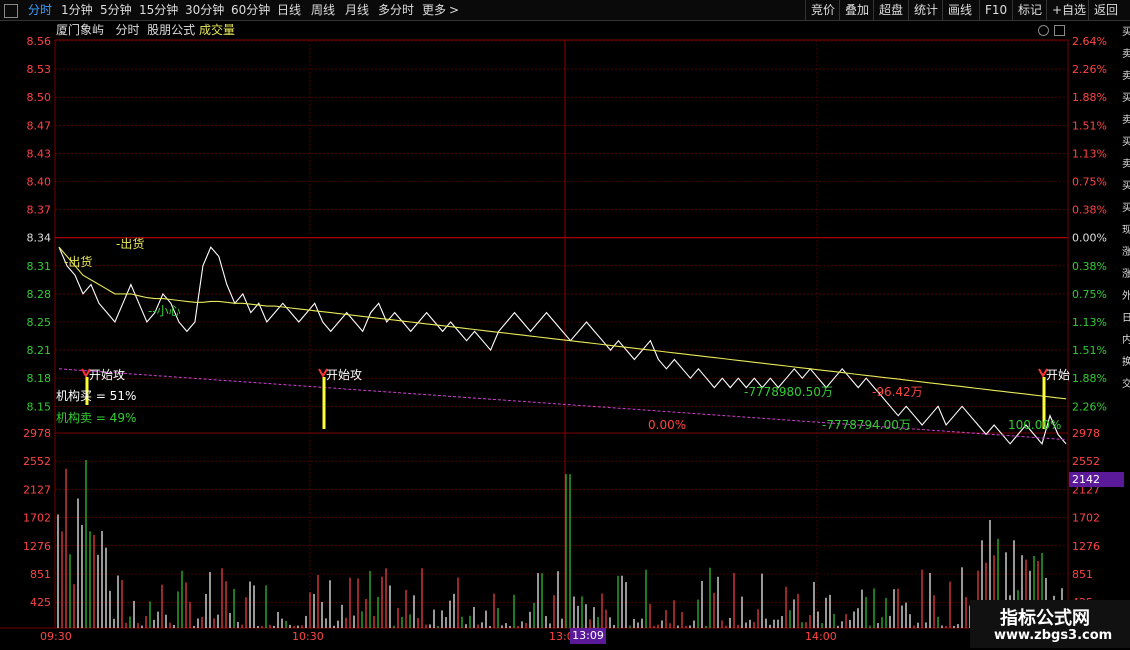 Image resolution: width=1130 pixels, height=650 pixels. I want to click on net-flow-3: -96.42万, so click(897, 392).